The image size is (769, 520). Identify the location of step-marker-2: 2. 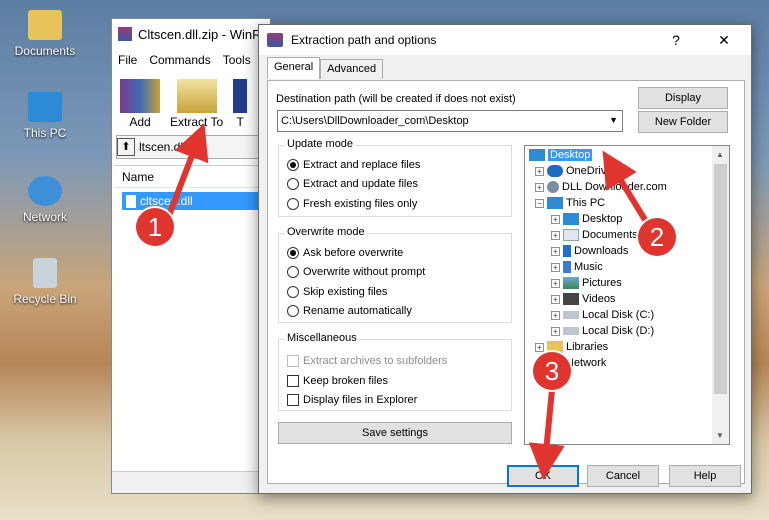
(657, 237).